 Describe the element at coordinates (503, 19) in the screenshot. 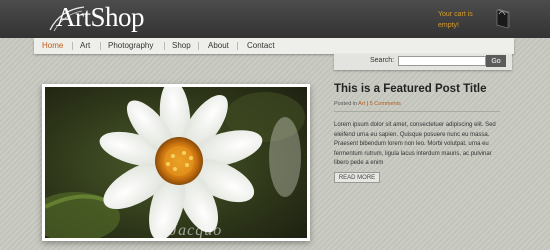

I see `shopping-bag-icon` at that location.